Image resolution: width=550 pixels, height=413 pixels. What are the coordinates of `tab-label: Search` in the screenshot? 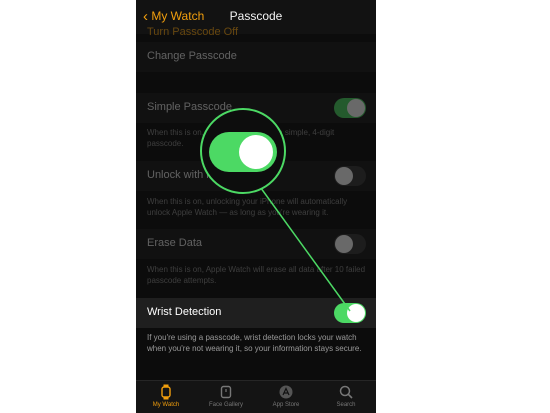 It's located at (346, 405).